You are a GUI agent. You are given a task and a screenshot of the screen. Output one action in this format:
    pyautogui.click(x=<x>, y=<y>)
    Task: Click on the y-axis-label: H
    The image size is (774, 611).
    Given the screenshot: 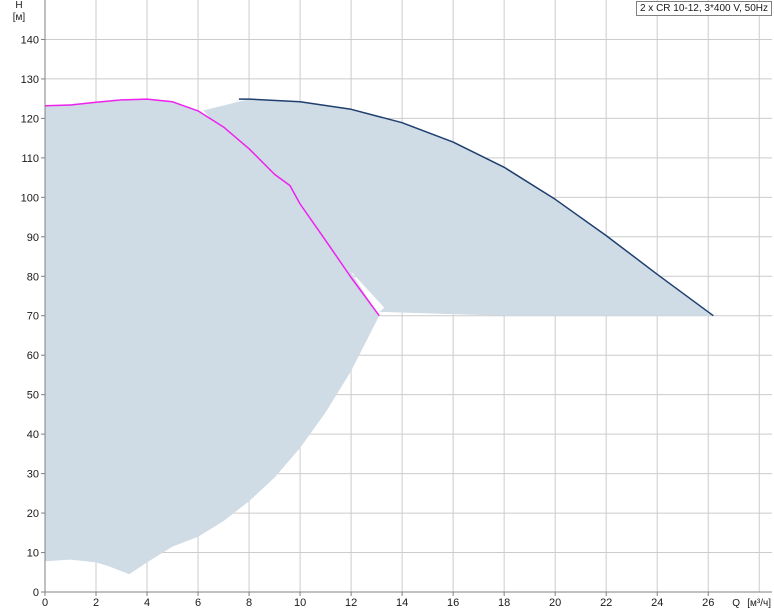 What is the action you would take?
    pyautogui.click(x=18, y=5)
    